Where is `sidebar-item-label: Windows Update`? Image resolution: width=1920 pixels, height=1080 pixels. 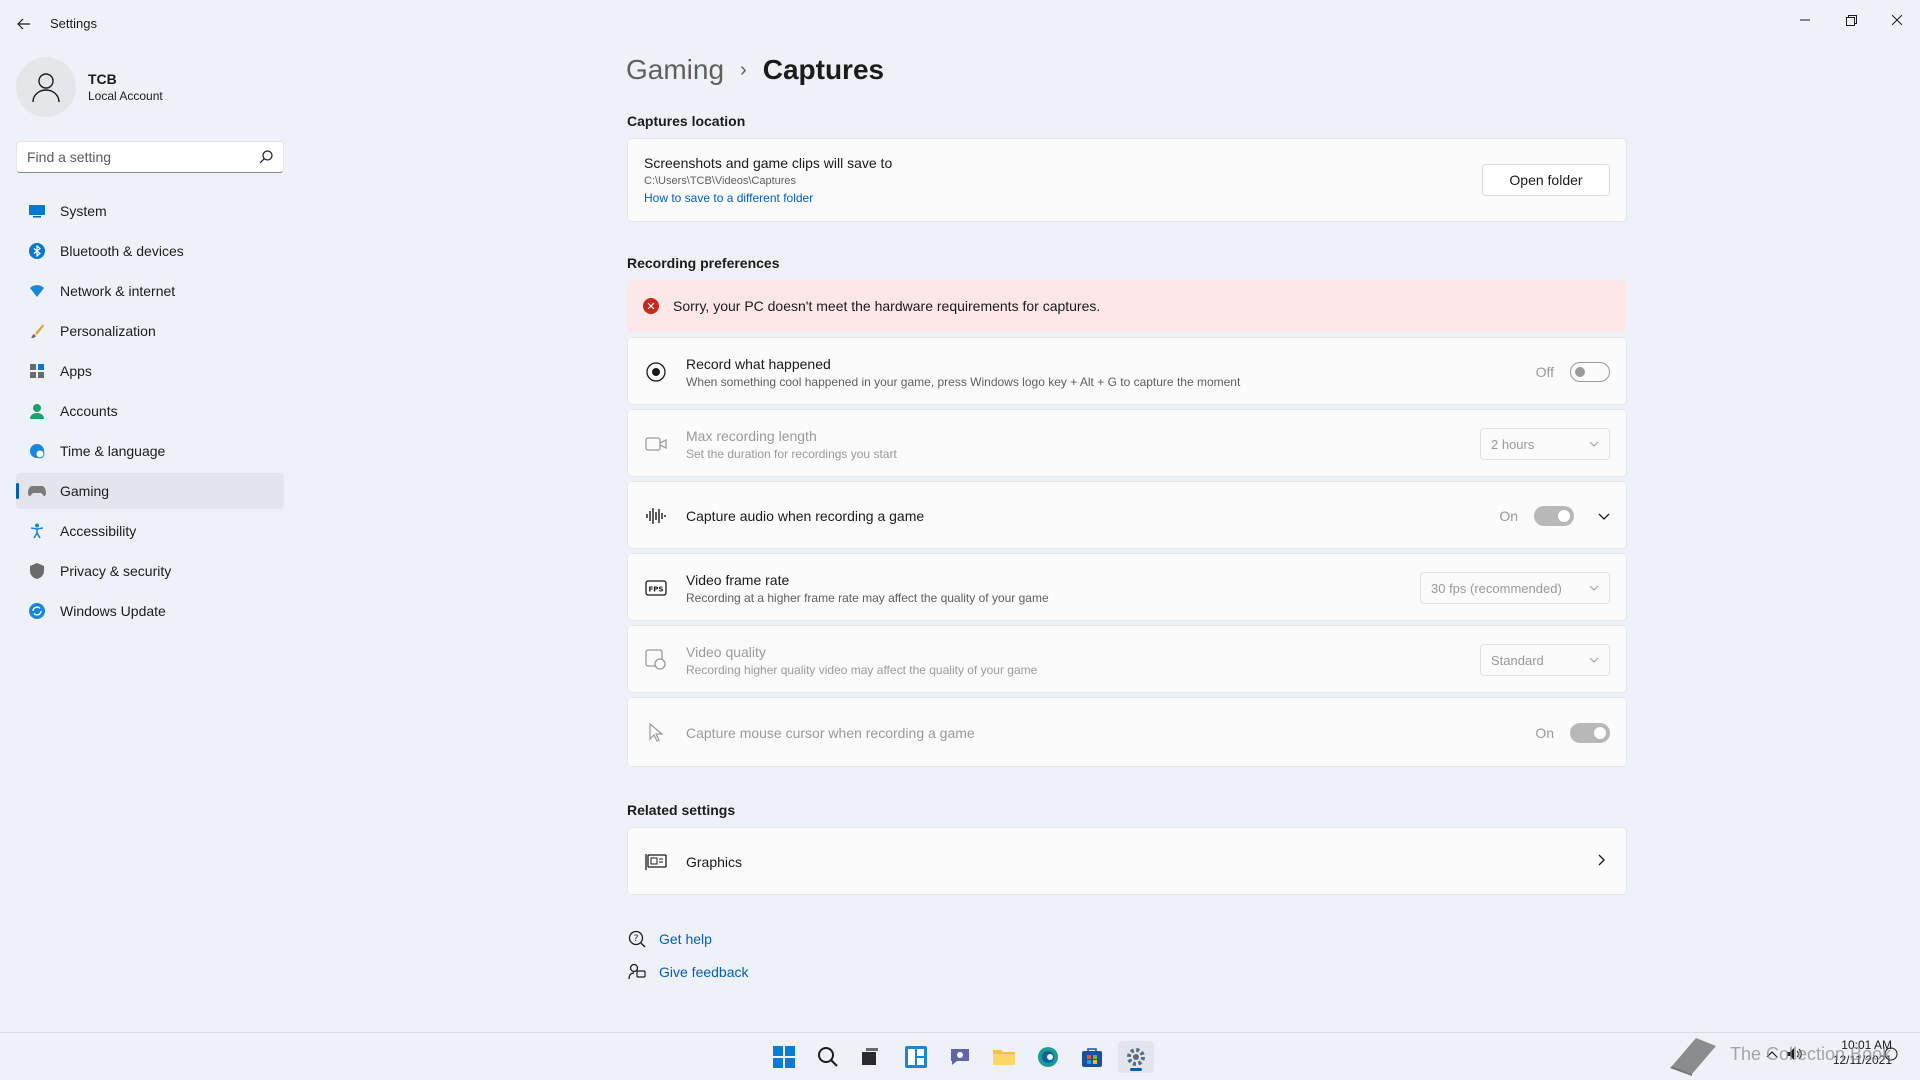 sidebar-item-label: Windows Update is located at coordinates (113, 611).